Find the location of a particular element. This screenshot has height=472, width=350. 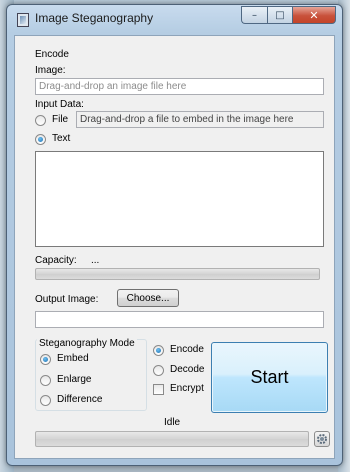

text-radio-label: Text is located at coordinates (61, 138).